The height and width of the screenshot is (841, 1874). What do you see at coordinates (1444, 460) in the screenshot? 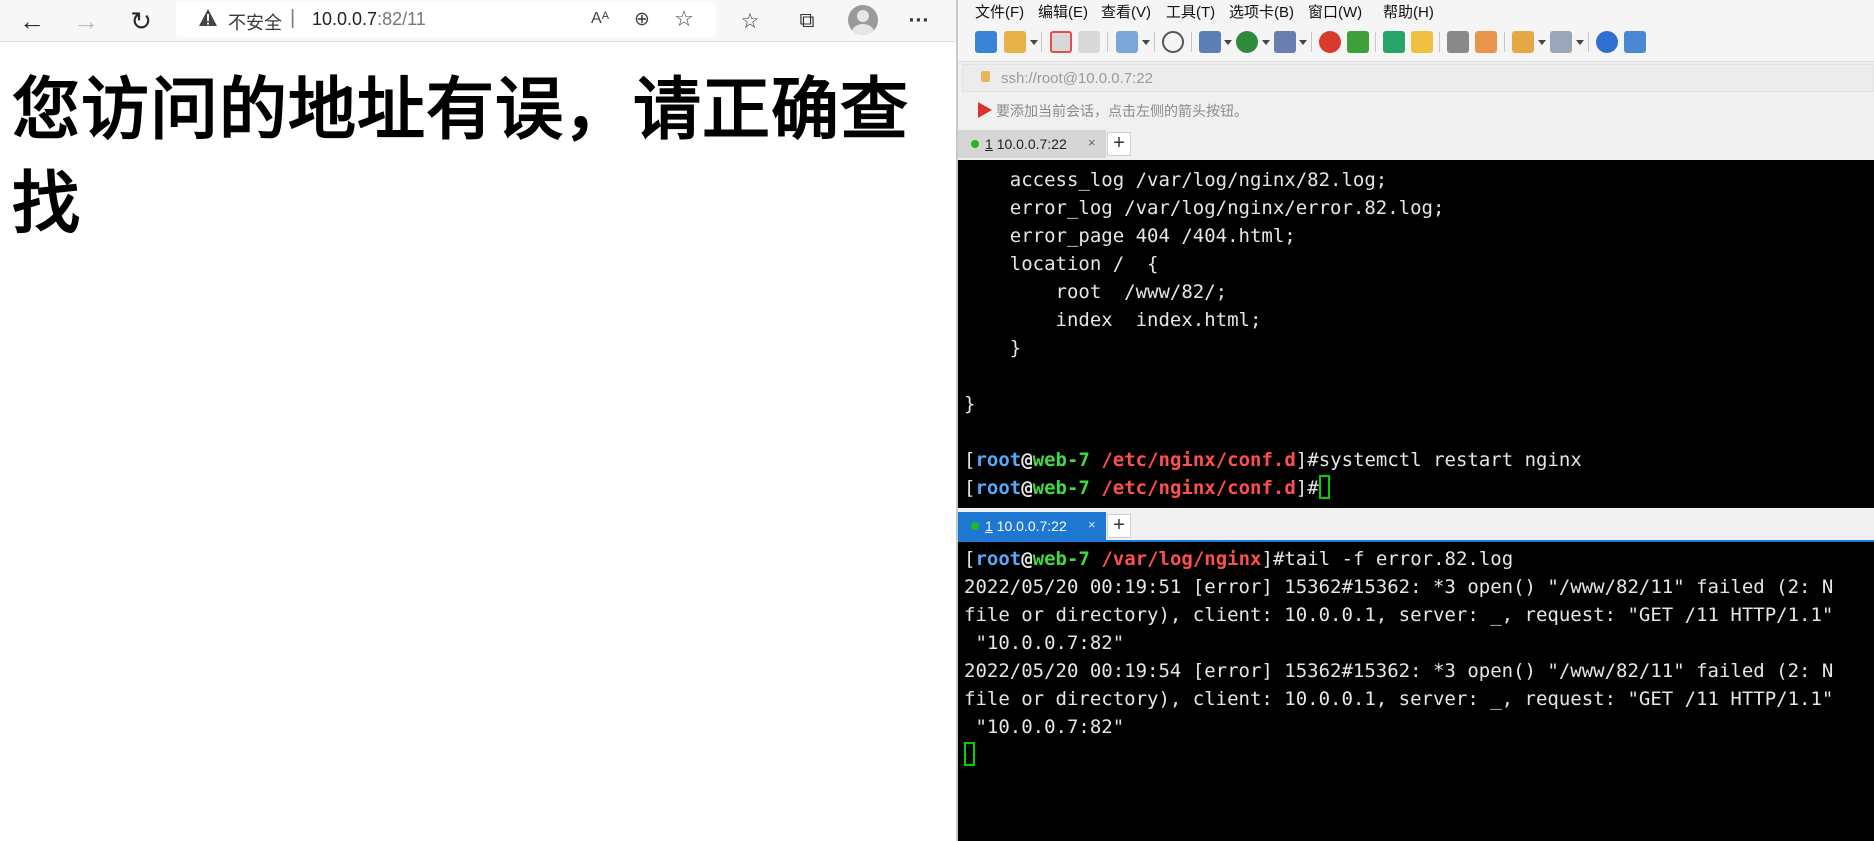
I see `command-text: #systemctl restart nginx` at bounding box center [1444, 460].